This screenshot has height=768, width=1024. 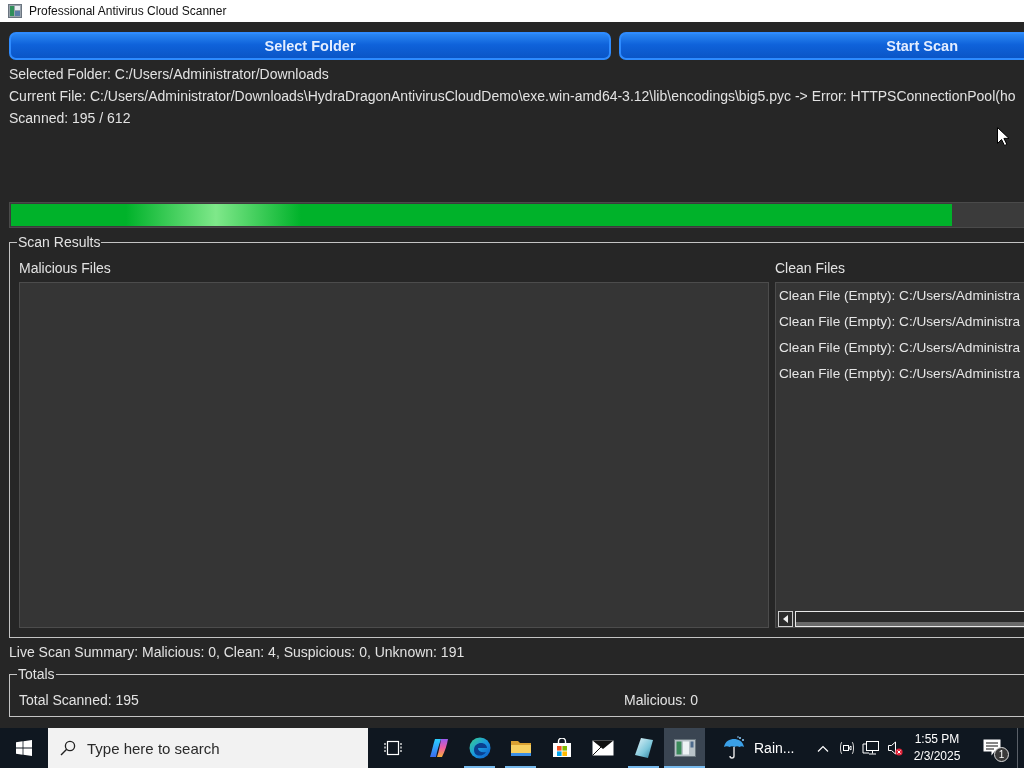 What do you see at coordinates (1001, 754) in the screenshot?
I see `notification-count: 1` at bounding box center [1001, 754].